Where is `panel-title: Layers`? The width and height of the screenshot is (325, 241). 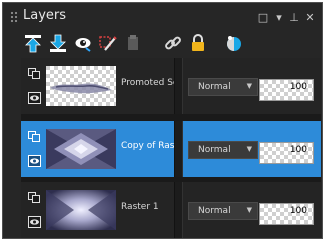 panel-title: Layers is located at coordinates (45, 15).